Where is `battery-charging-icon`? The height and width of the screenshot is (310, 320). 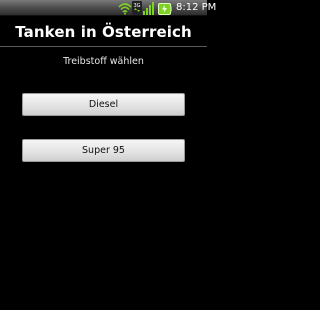
battery-charging-icon is located at coordinates (165, 9).